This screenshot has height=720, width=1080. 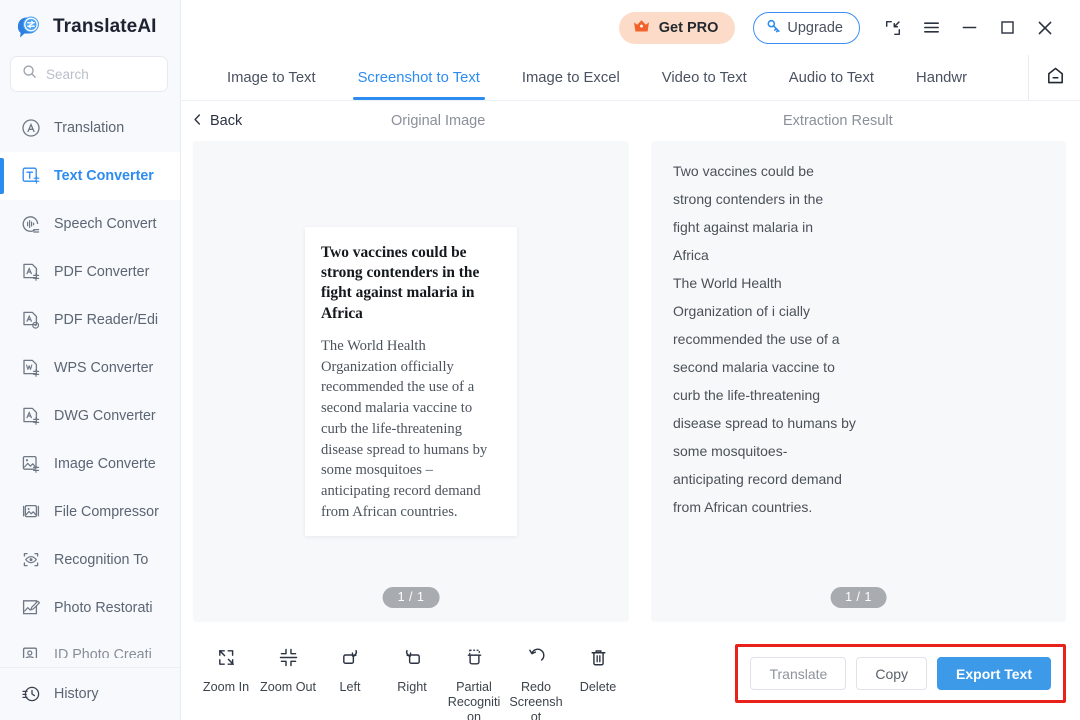 I want to click on speech-convert-icon, so click(x=31, y=224).